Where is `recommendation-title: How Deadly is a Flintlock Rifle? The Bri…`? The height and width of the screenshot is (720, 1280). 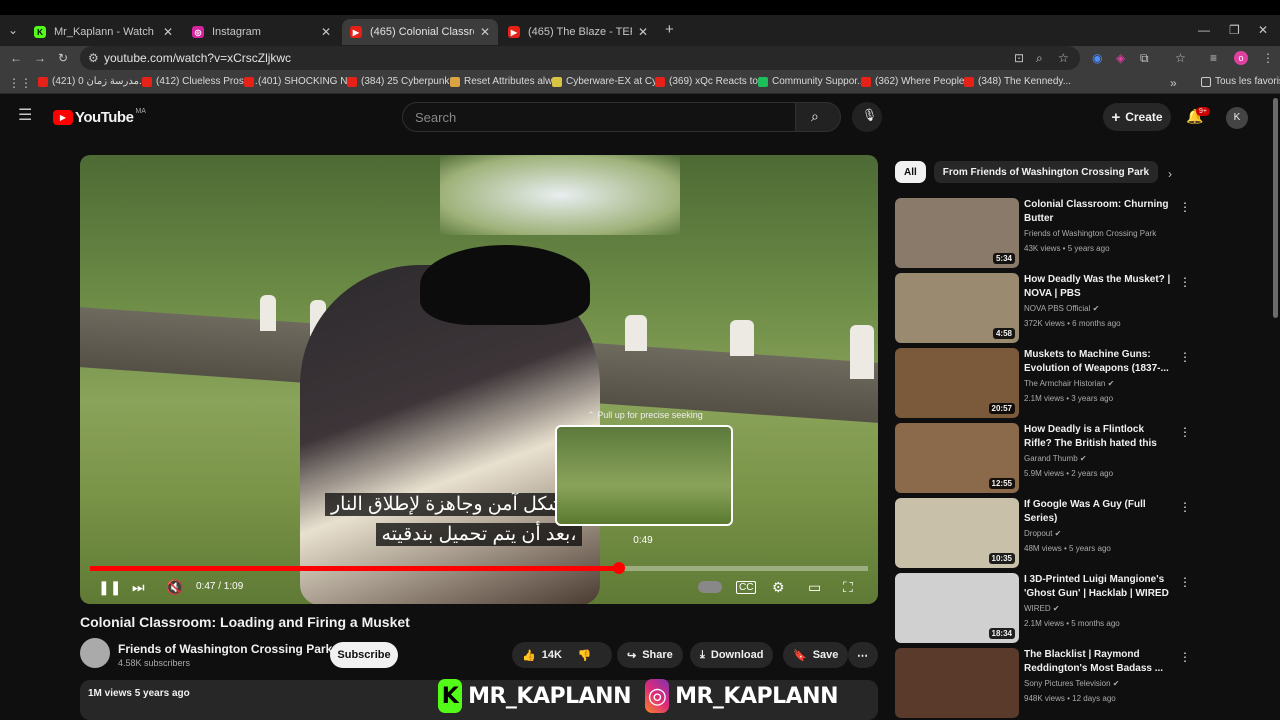 recommendation-title: How Deadly is a Flintlock Rifle? The Bri… is located at coordinates (1098, 437).